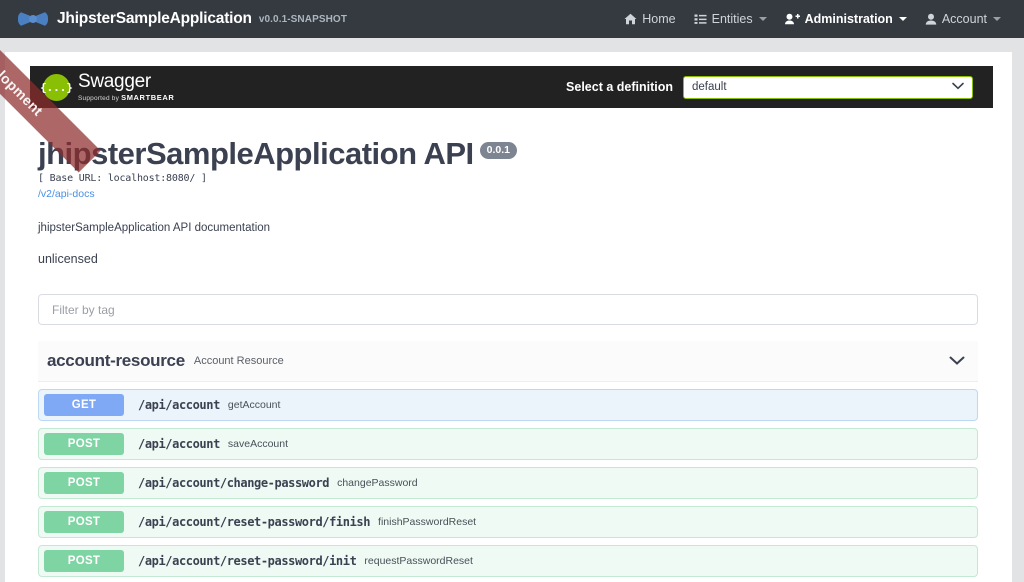 Image resolution: width=1024 pixels, height=582 pixels. Describe the element at coordinates (247, 561) in the screenshot. I see `operation-path: /api/account/reset-password/init` at that location.